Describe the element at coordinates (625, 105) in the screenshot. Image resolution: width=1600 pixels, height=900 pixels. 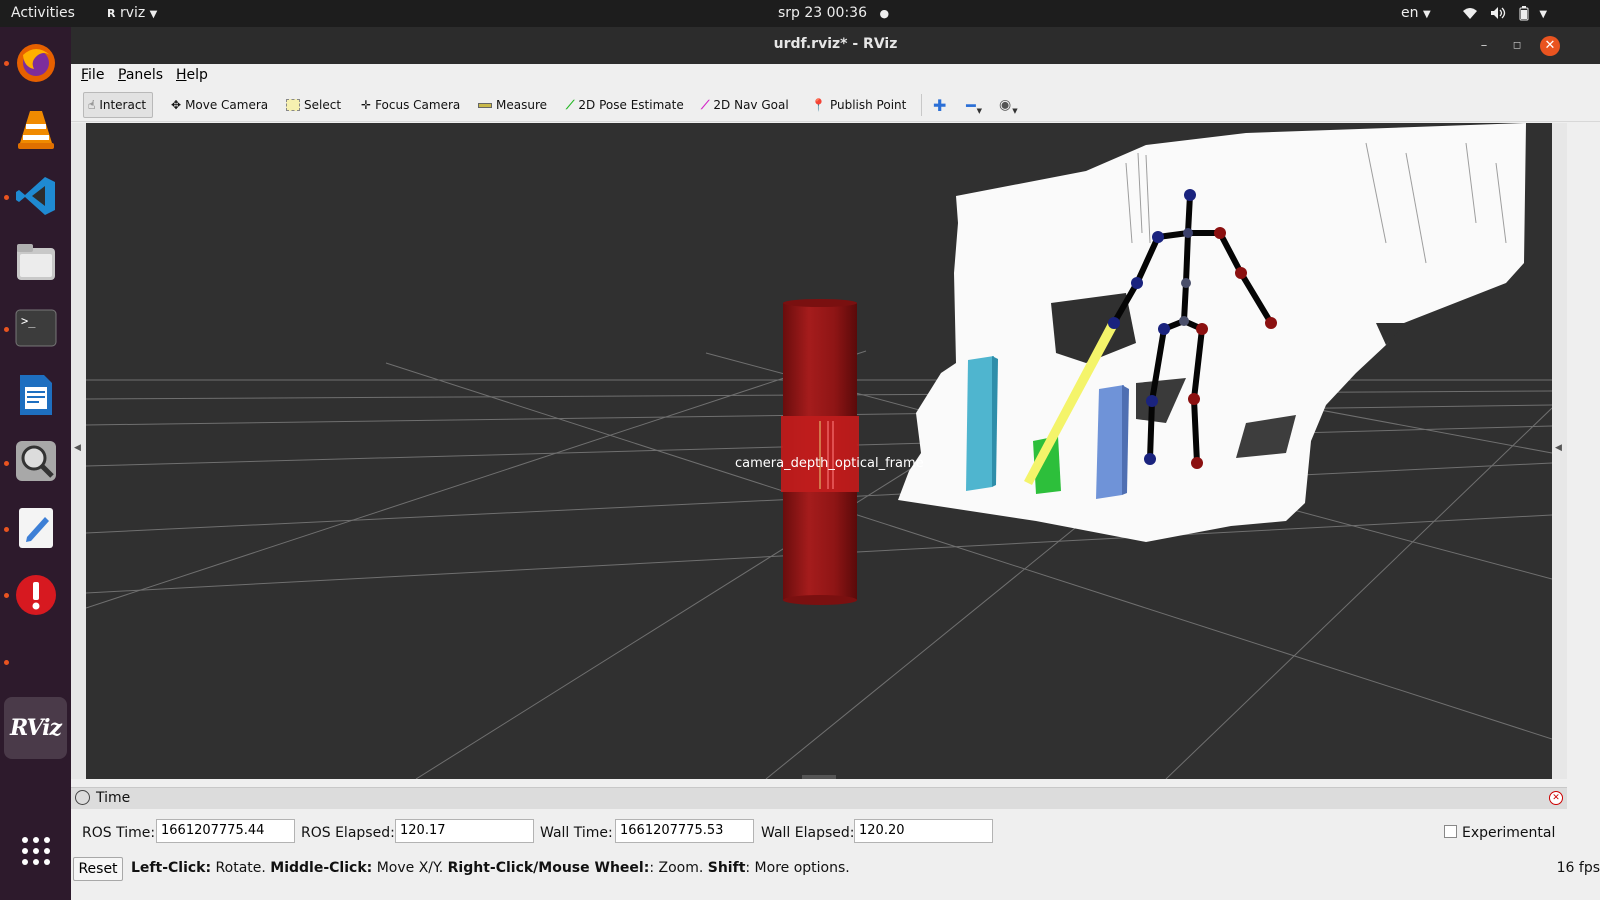
I see `pose-estimate-button: ⟋ 2D Pose Estimate` at that location.